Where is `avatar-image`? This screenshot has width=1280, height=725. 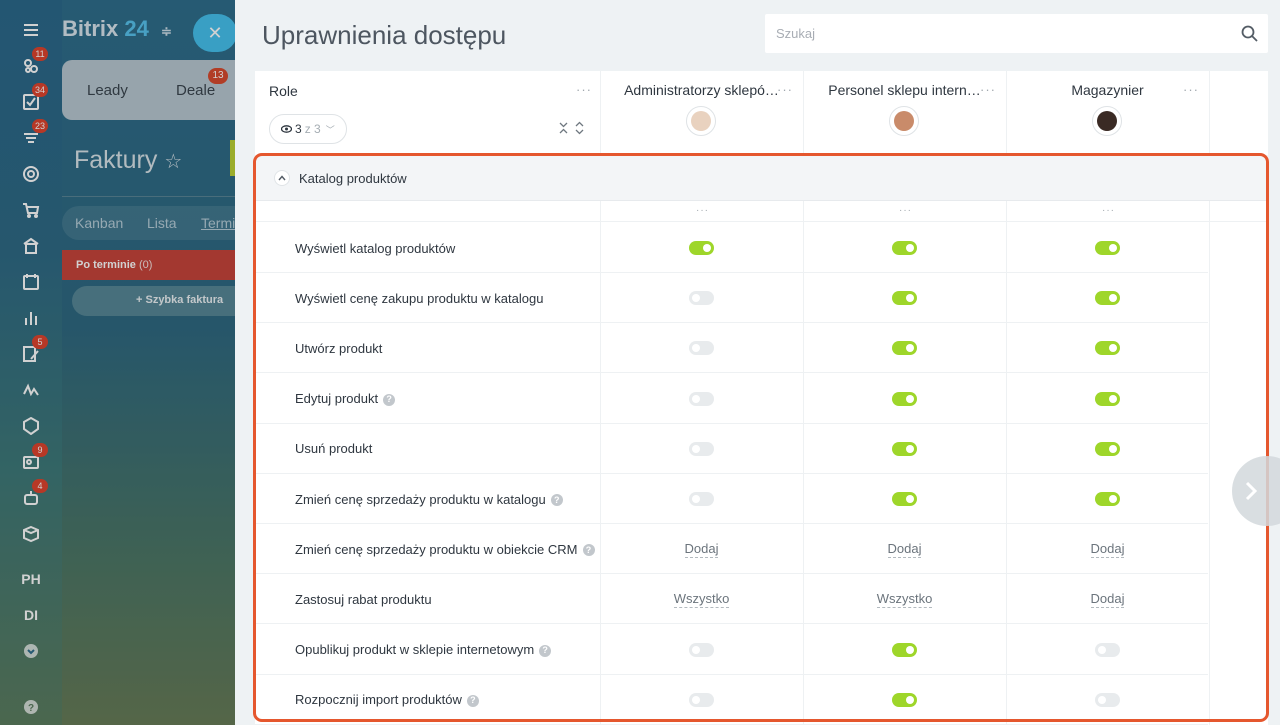
avatar-image is located at coordinates (904, 121).